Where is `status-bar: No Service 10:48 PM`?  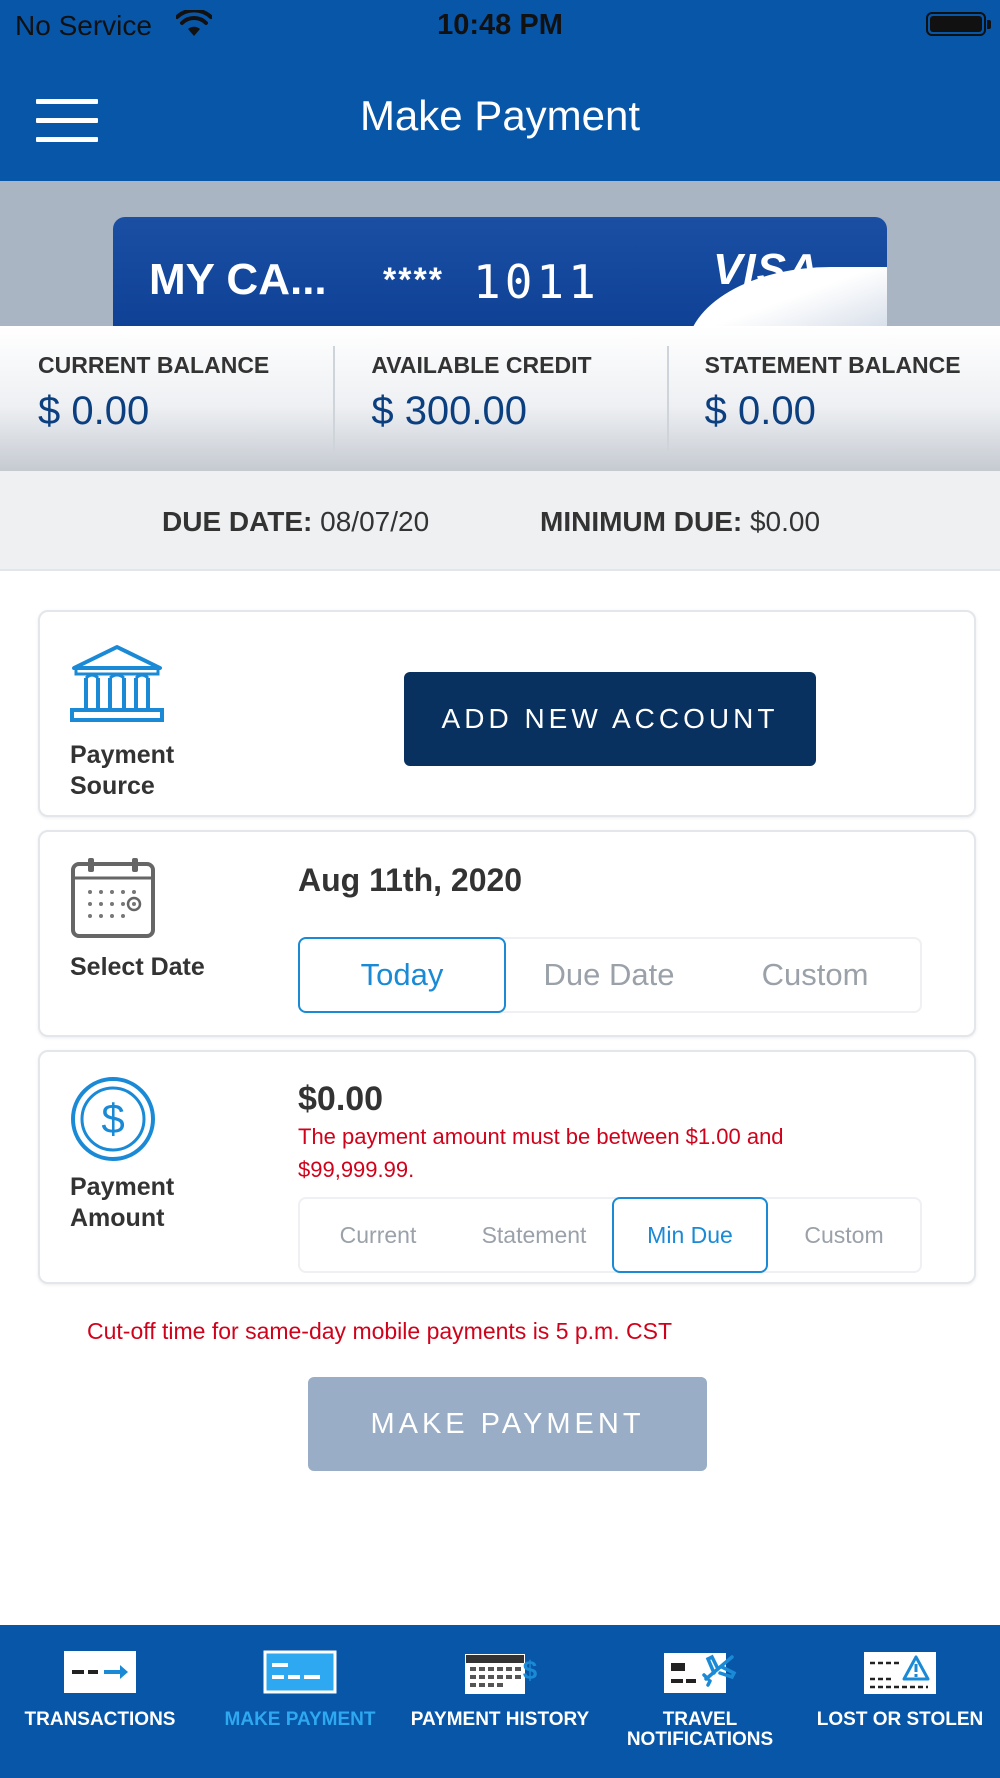
status-bar: No Service 10:48 PM is located at coordinates (500, 25).